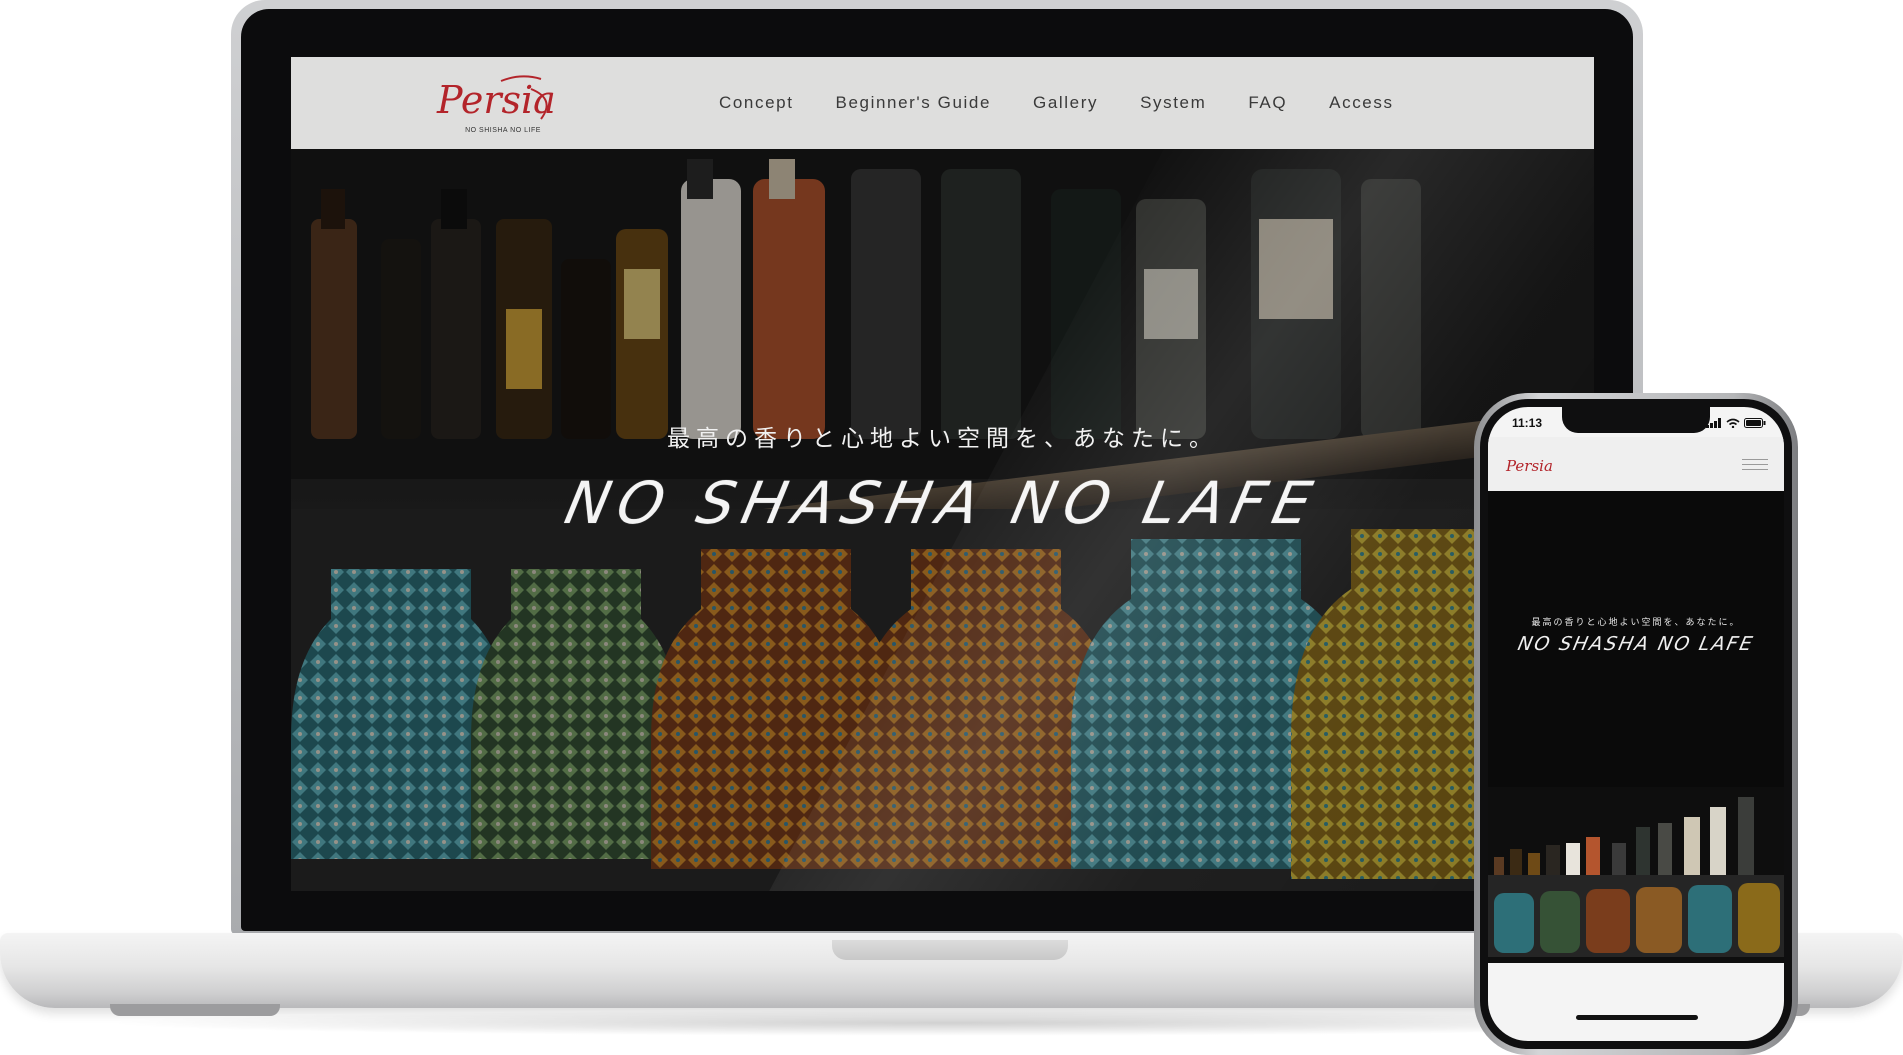 This screenshot has height=1055, width=1903. I want to click on nav-system: System, so click(1173, 103).